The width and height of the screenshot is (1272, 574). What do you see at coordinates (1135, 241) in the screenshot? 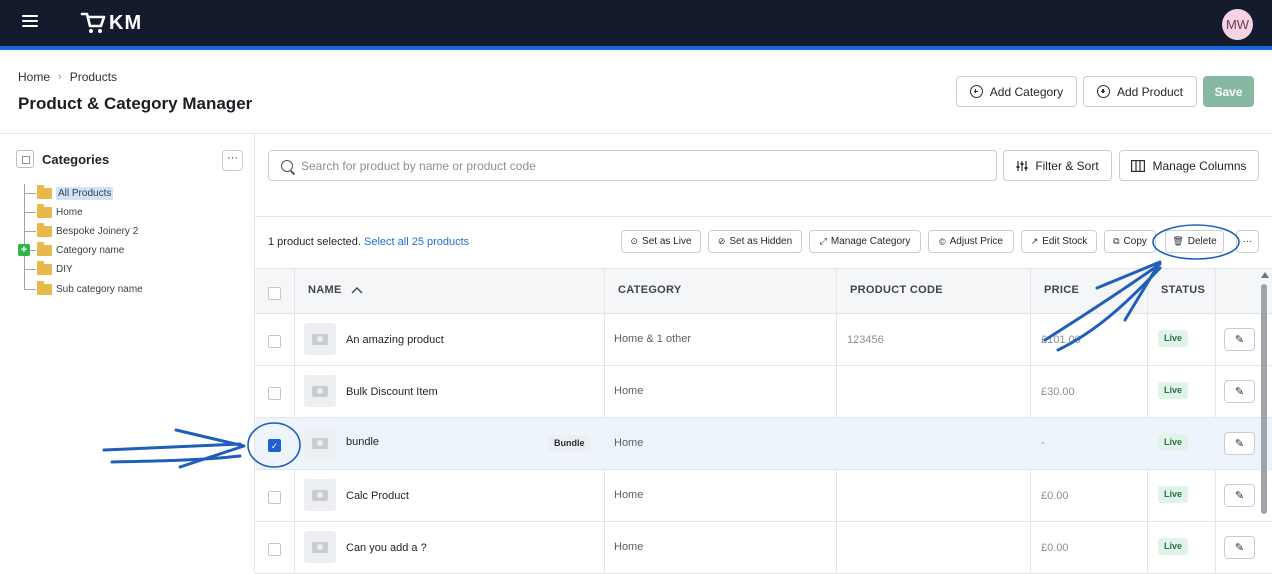
I see `copy-label: Copy` at bounding box center [1135, 241].